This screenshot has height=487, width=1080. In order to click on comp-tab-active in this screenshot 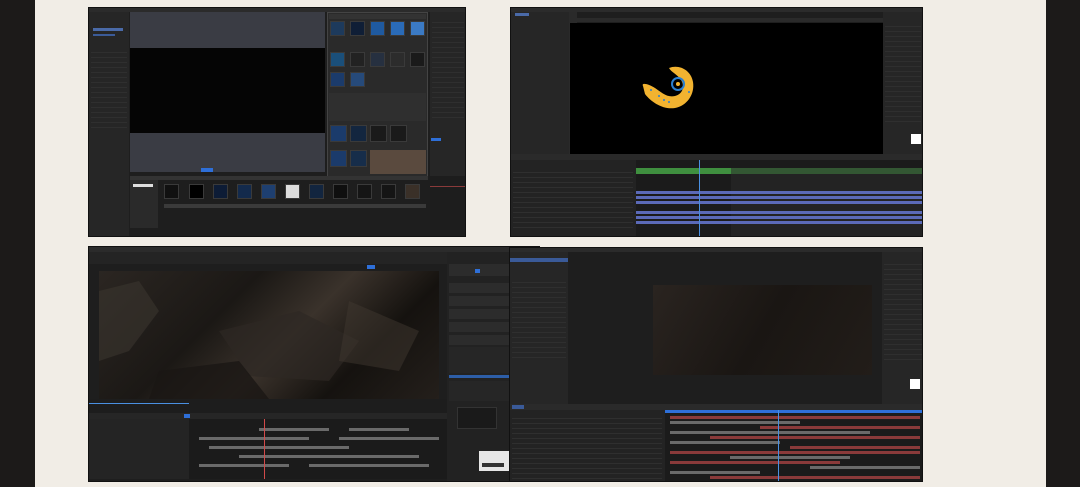, I will do `click(518, 407)`.